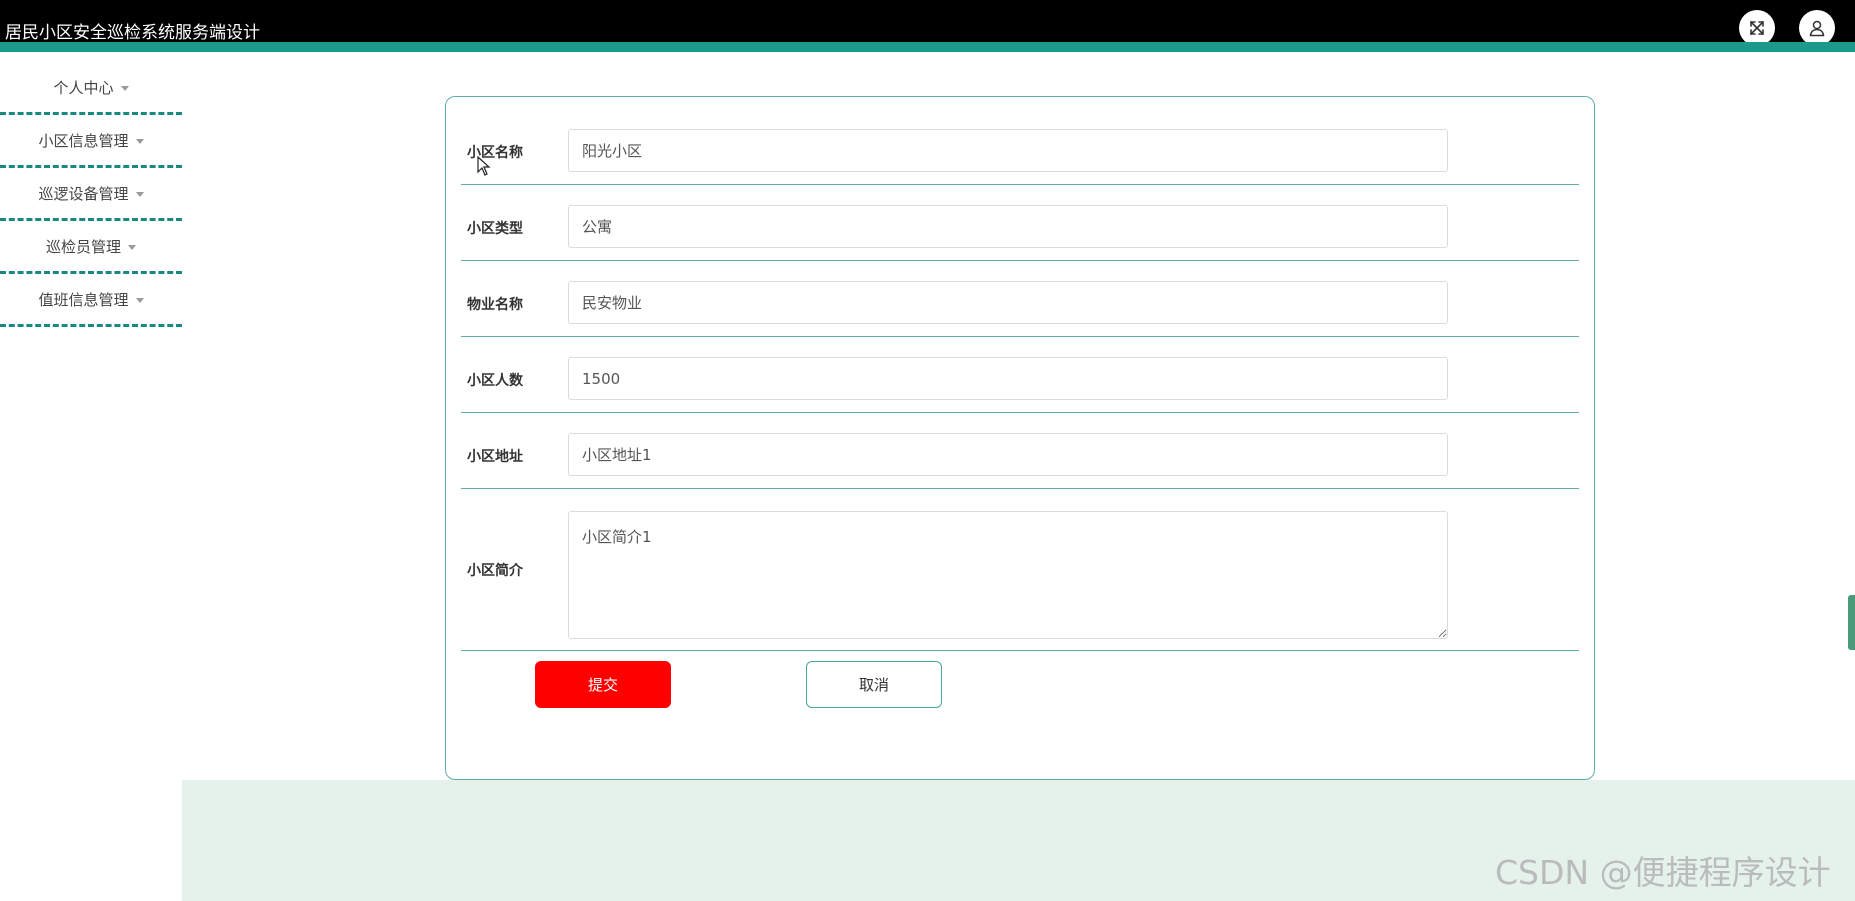 The width and height of the screenshot is (1855, 901). I want to click on fullscreen-button, so click(1757, 28).